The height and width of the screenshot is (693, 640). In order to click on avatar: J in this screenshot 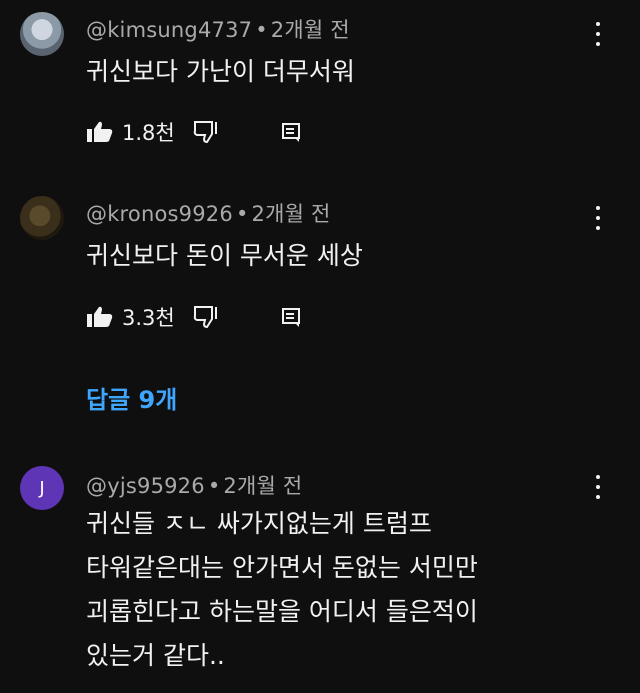, I will do `click(42, 488)`.